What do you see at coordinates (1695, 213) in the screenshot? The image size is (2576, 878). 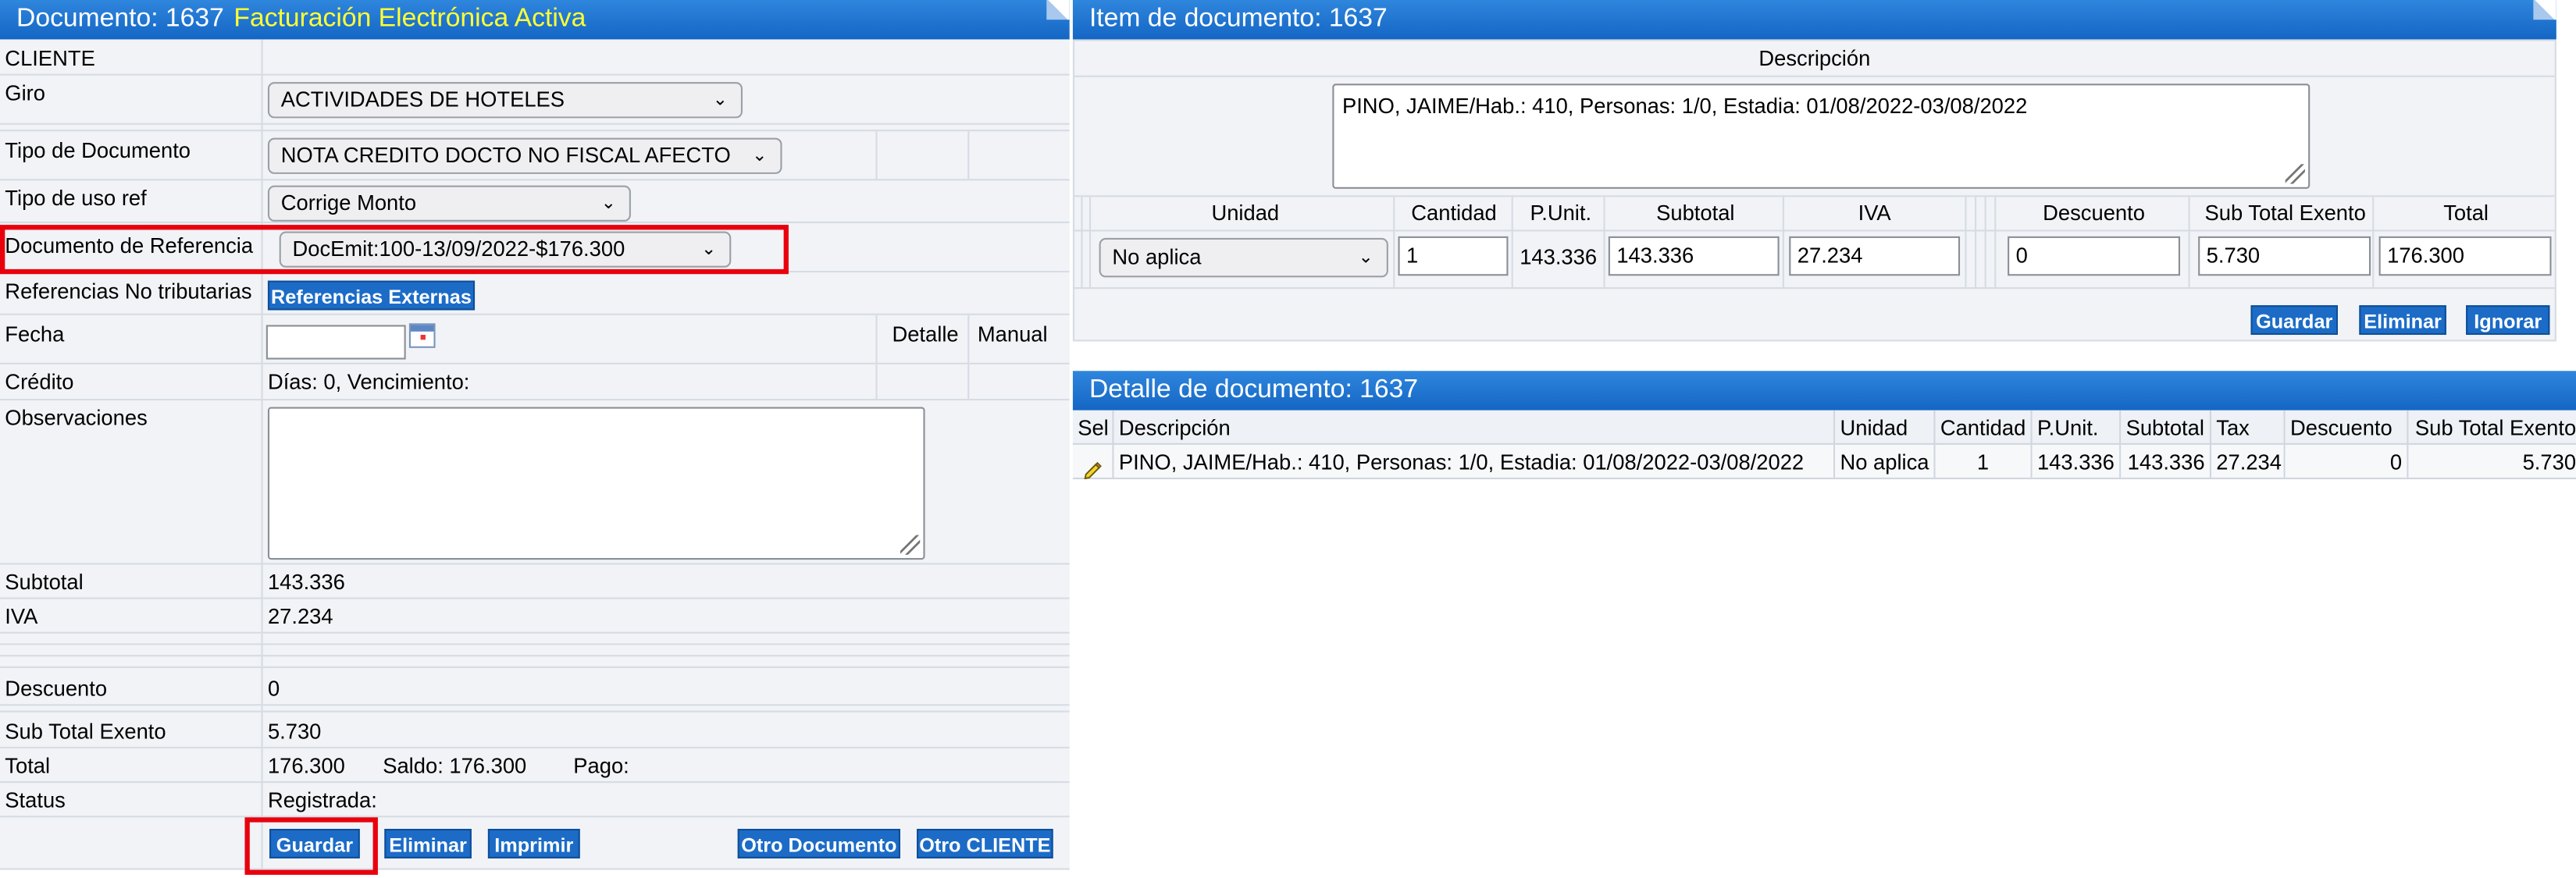 I see `col-subtotal: Subtotal` at bounding box center [1695, 213].